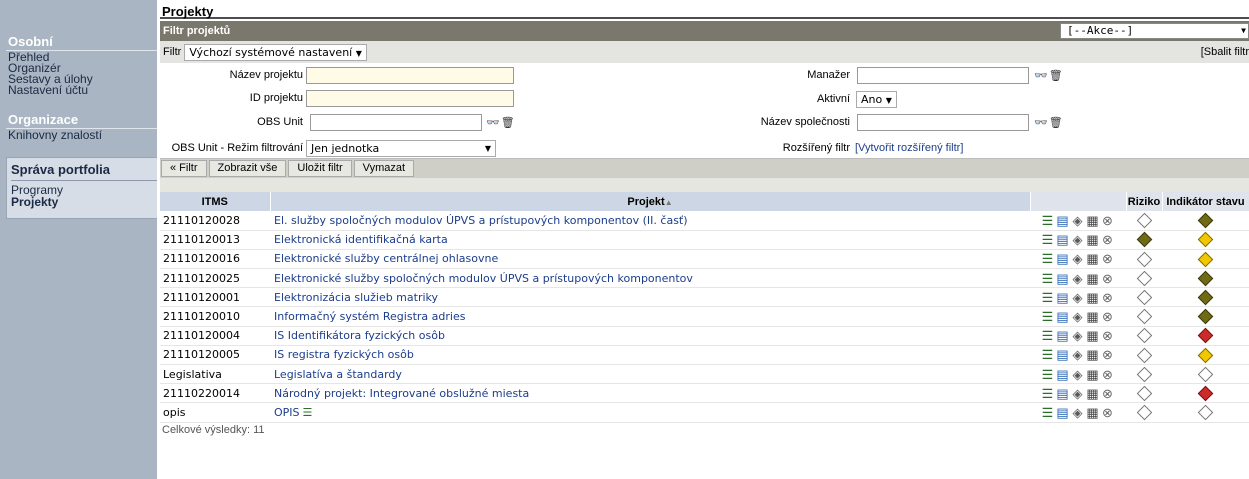 The image size is (1249, 479). What do you see at coordinates (1154, 31) in the screenshot?
I see `actions-select: [--Akce--] ▼` at bounding box center [1154, 31].